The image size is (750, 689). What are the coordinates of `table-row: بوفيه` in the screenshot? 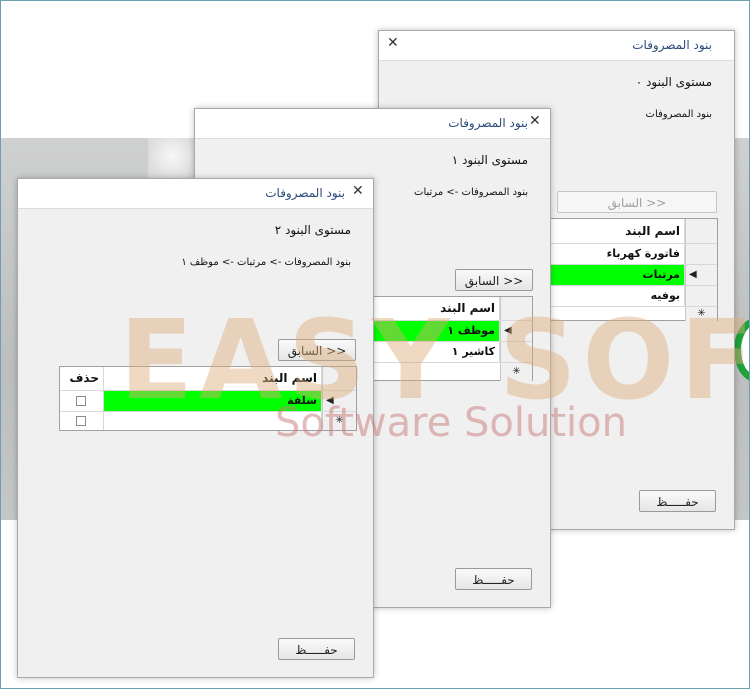 It's located at (633, 296).